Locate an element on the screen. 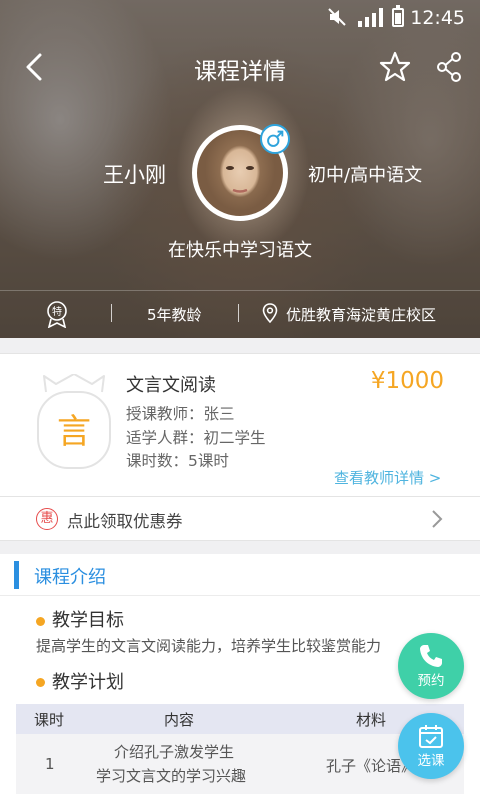  section-accent-bar is located at coordinates (16, 575).